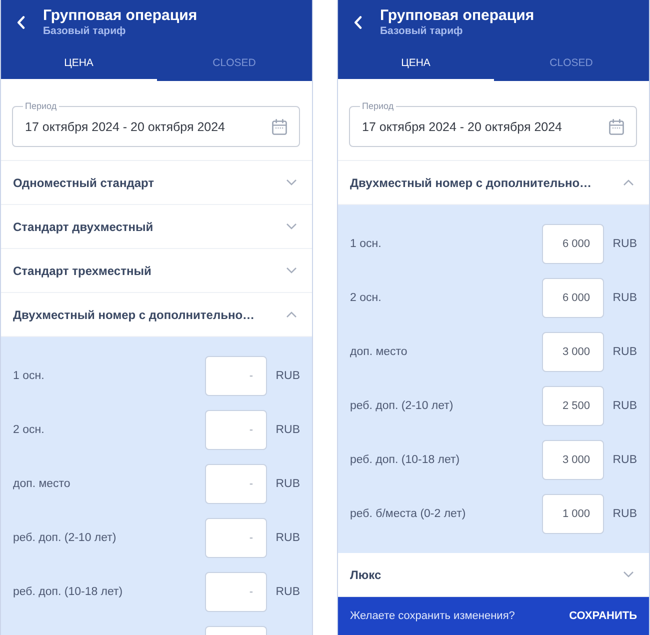  Describe the element at coordinates (603, 616) in the screenshot. I see `save-button: СОХРАНИТЬ` at that location.